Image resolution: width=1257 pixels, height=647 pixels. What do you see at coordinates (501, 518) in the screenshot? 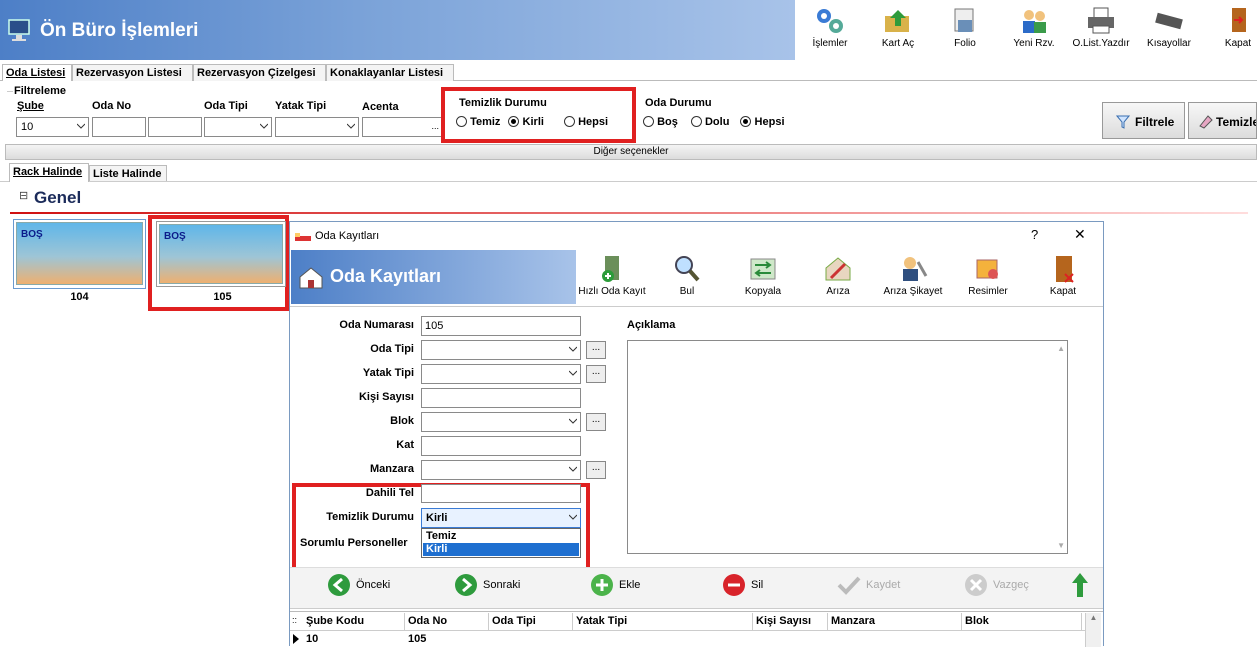
I see `temizlik-durumu-select: Kirli` at bounding box center [501, 518].